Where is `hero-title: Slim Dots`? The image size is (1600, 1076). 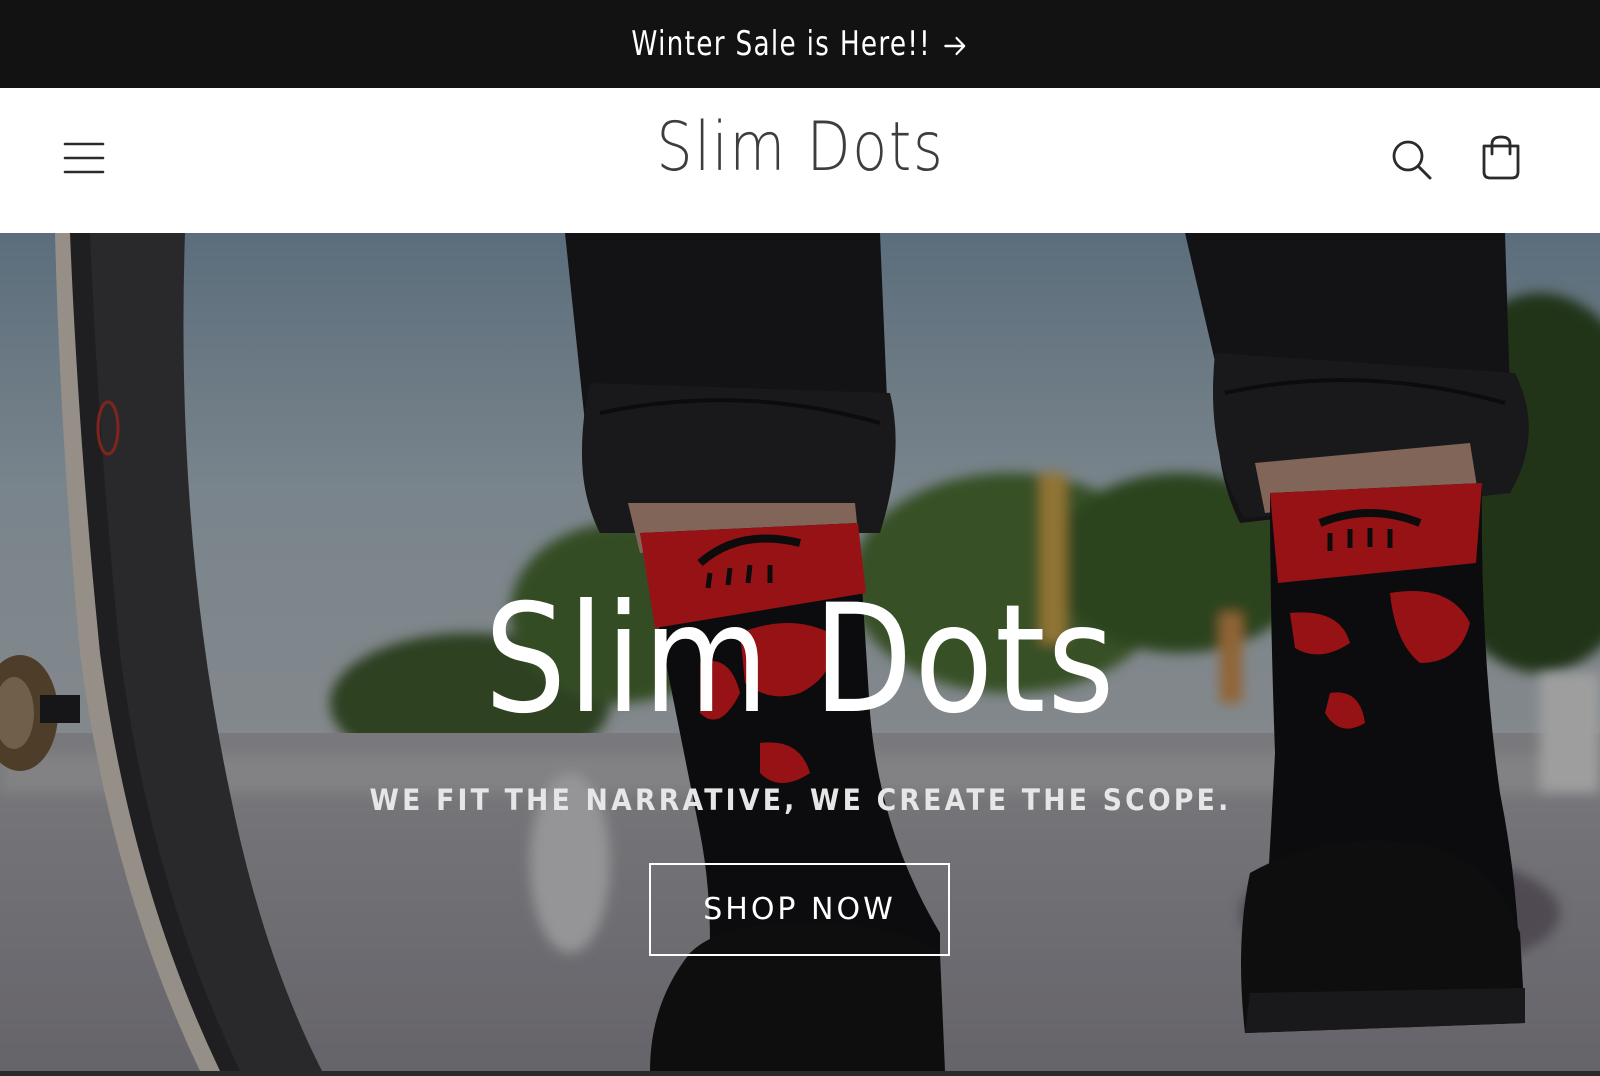
hero-title: Slim Dots is located at coordinates (800, 660).